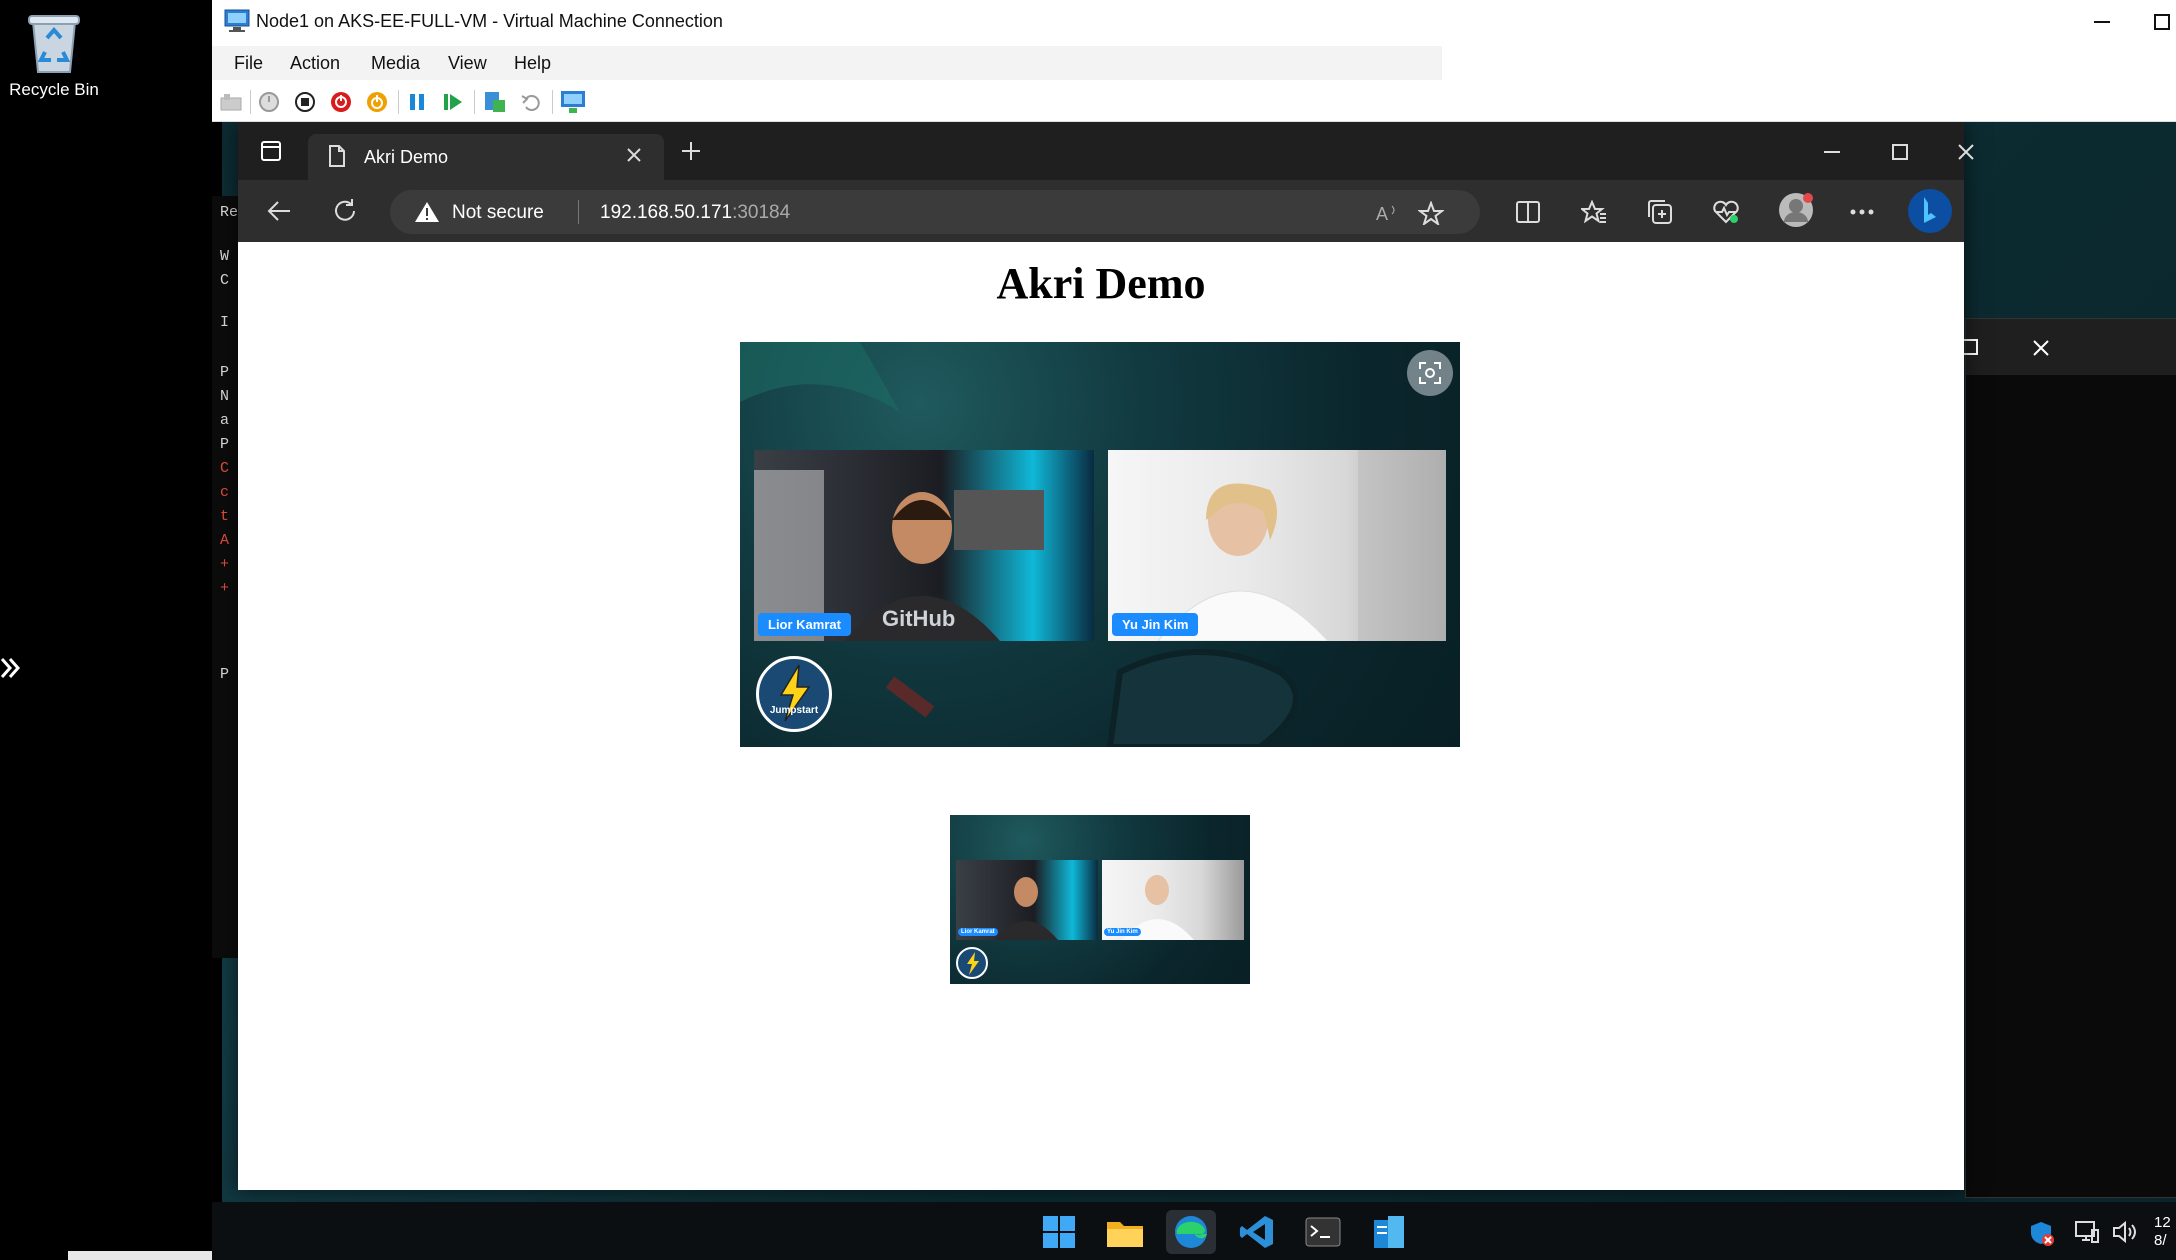  I want to click on add-favorite-icon, so click(1431, 213).